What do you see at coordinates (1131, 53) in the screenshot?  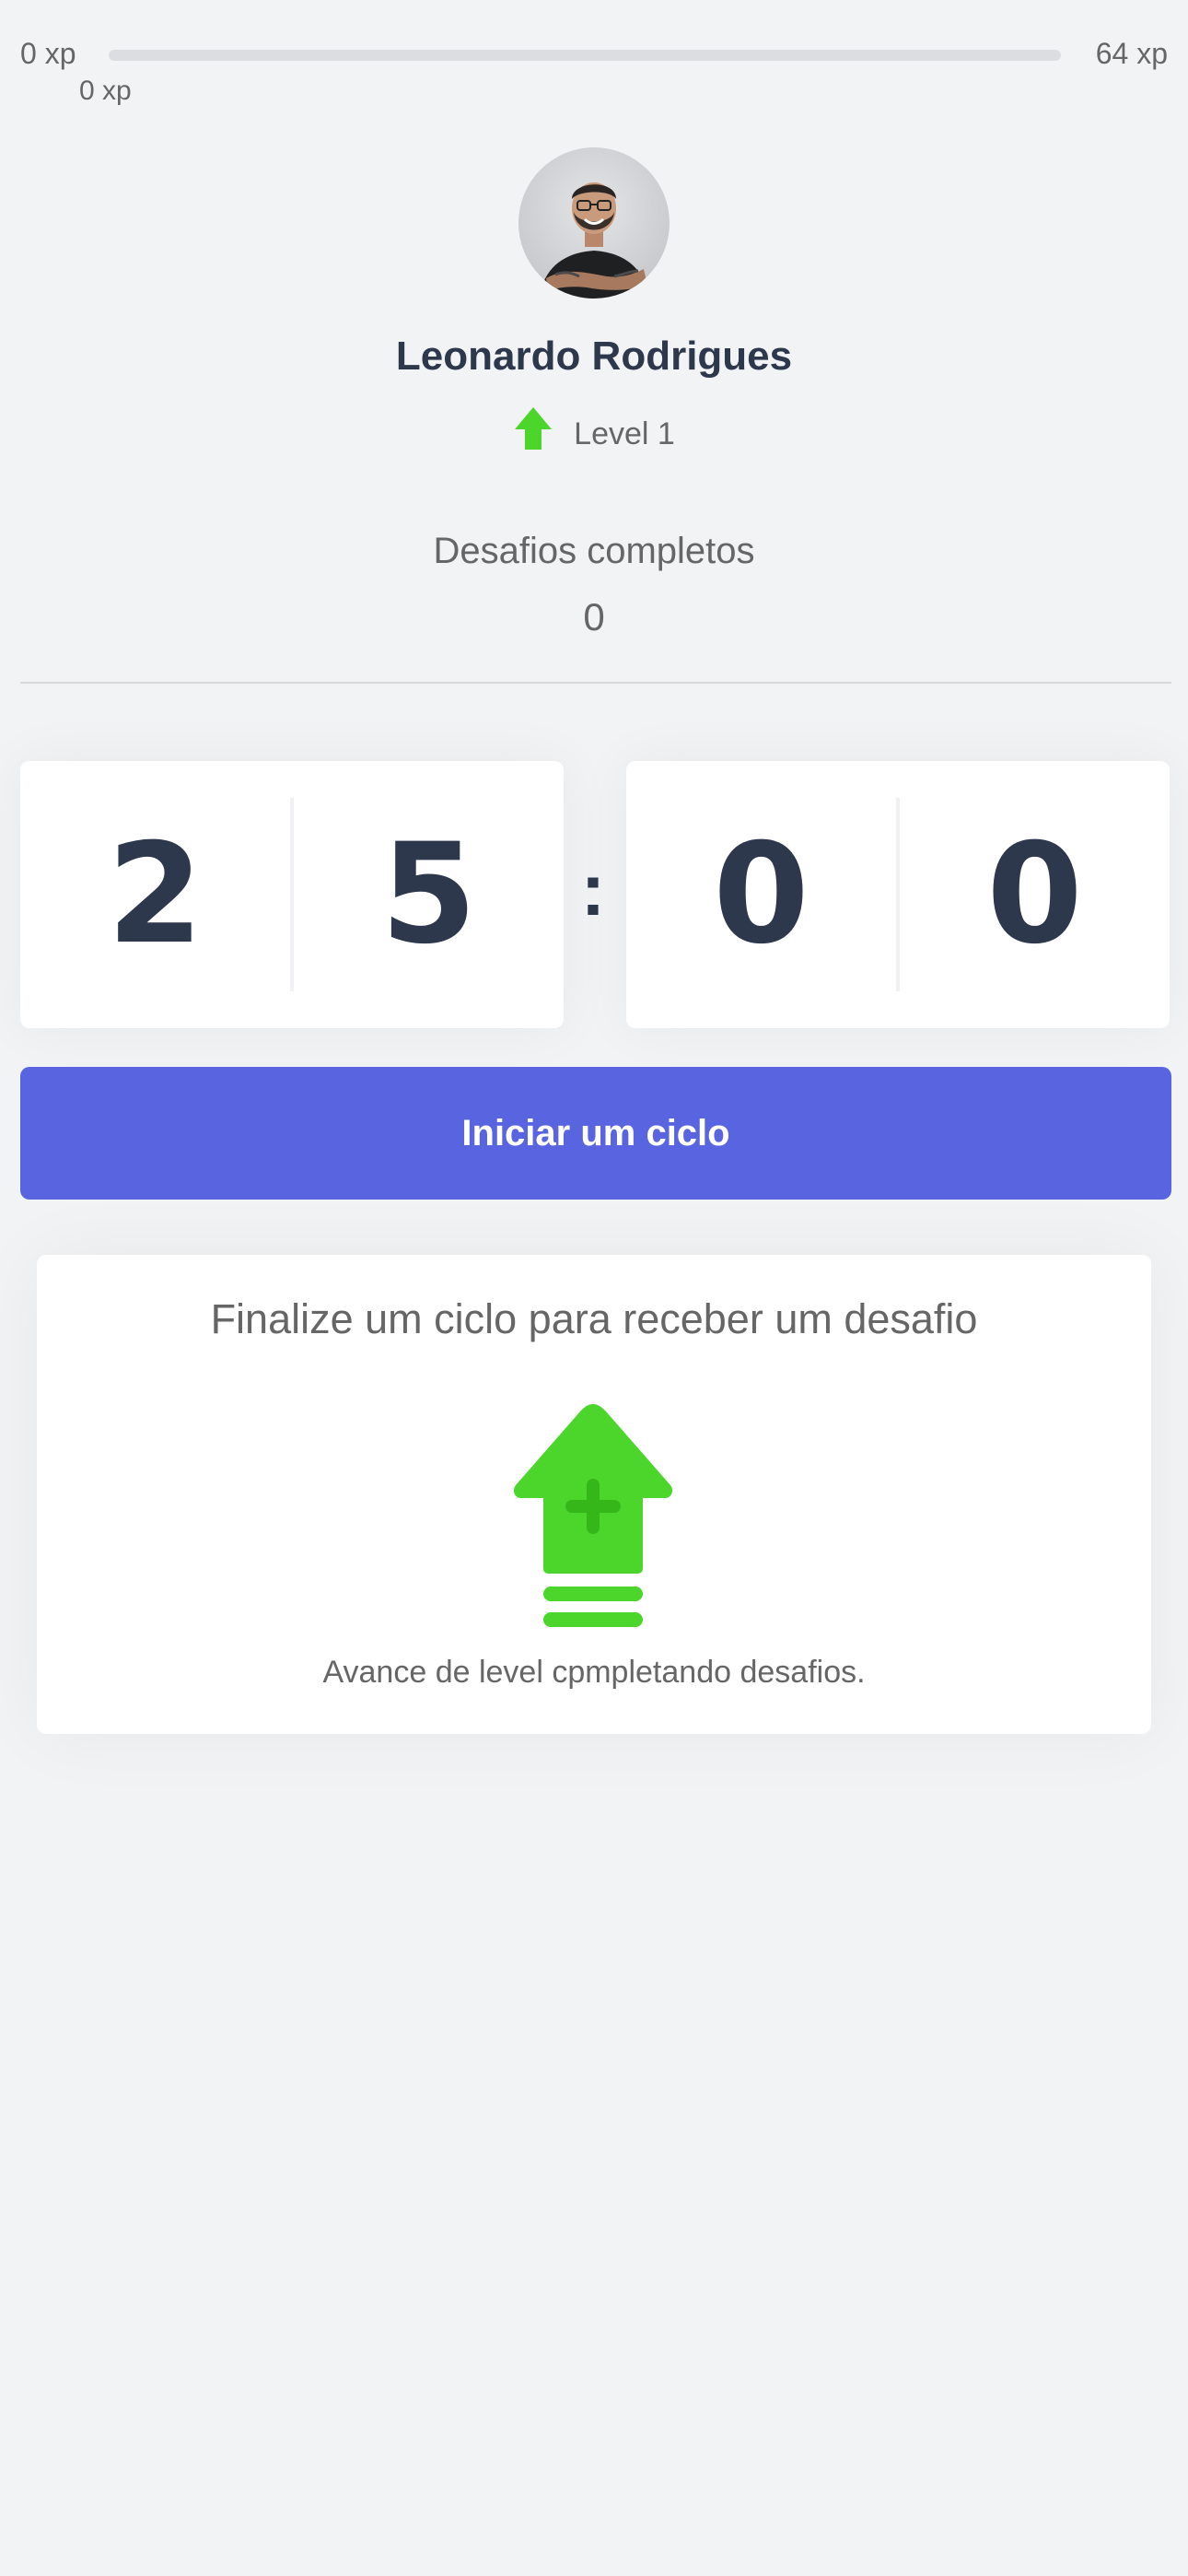 I see `xp-max-label: 64 xp` at bounding box center [1131, 53].